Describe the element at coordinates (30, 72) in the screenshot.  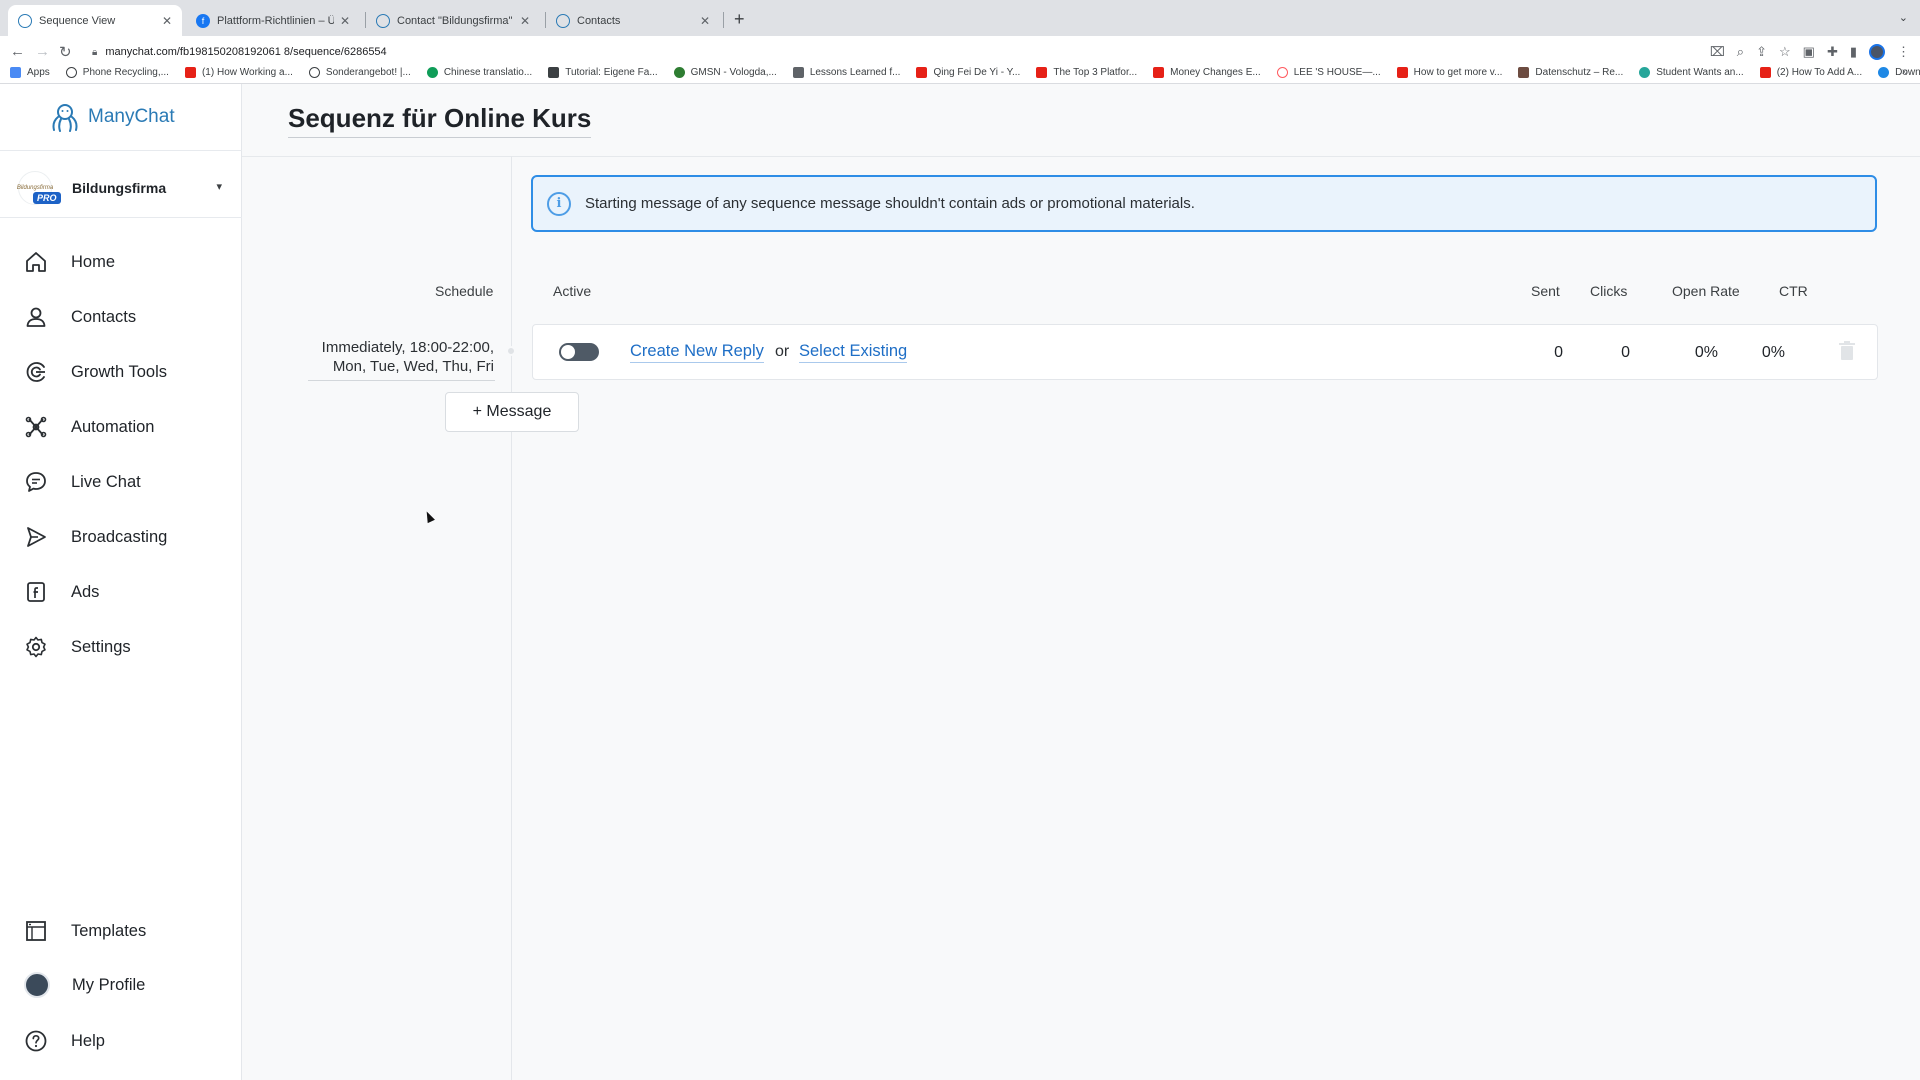
I see `bookmark-apps: Apps` at that location.